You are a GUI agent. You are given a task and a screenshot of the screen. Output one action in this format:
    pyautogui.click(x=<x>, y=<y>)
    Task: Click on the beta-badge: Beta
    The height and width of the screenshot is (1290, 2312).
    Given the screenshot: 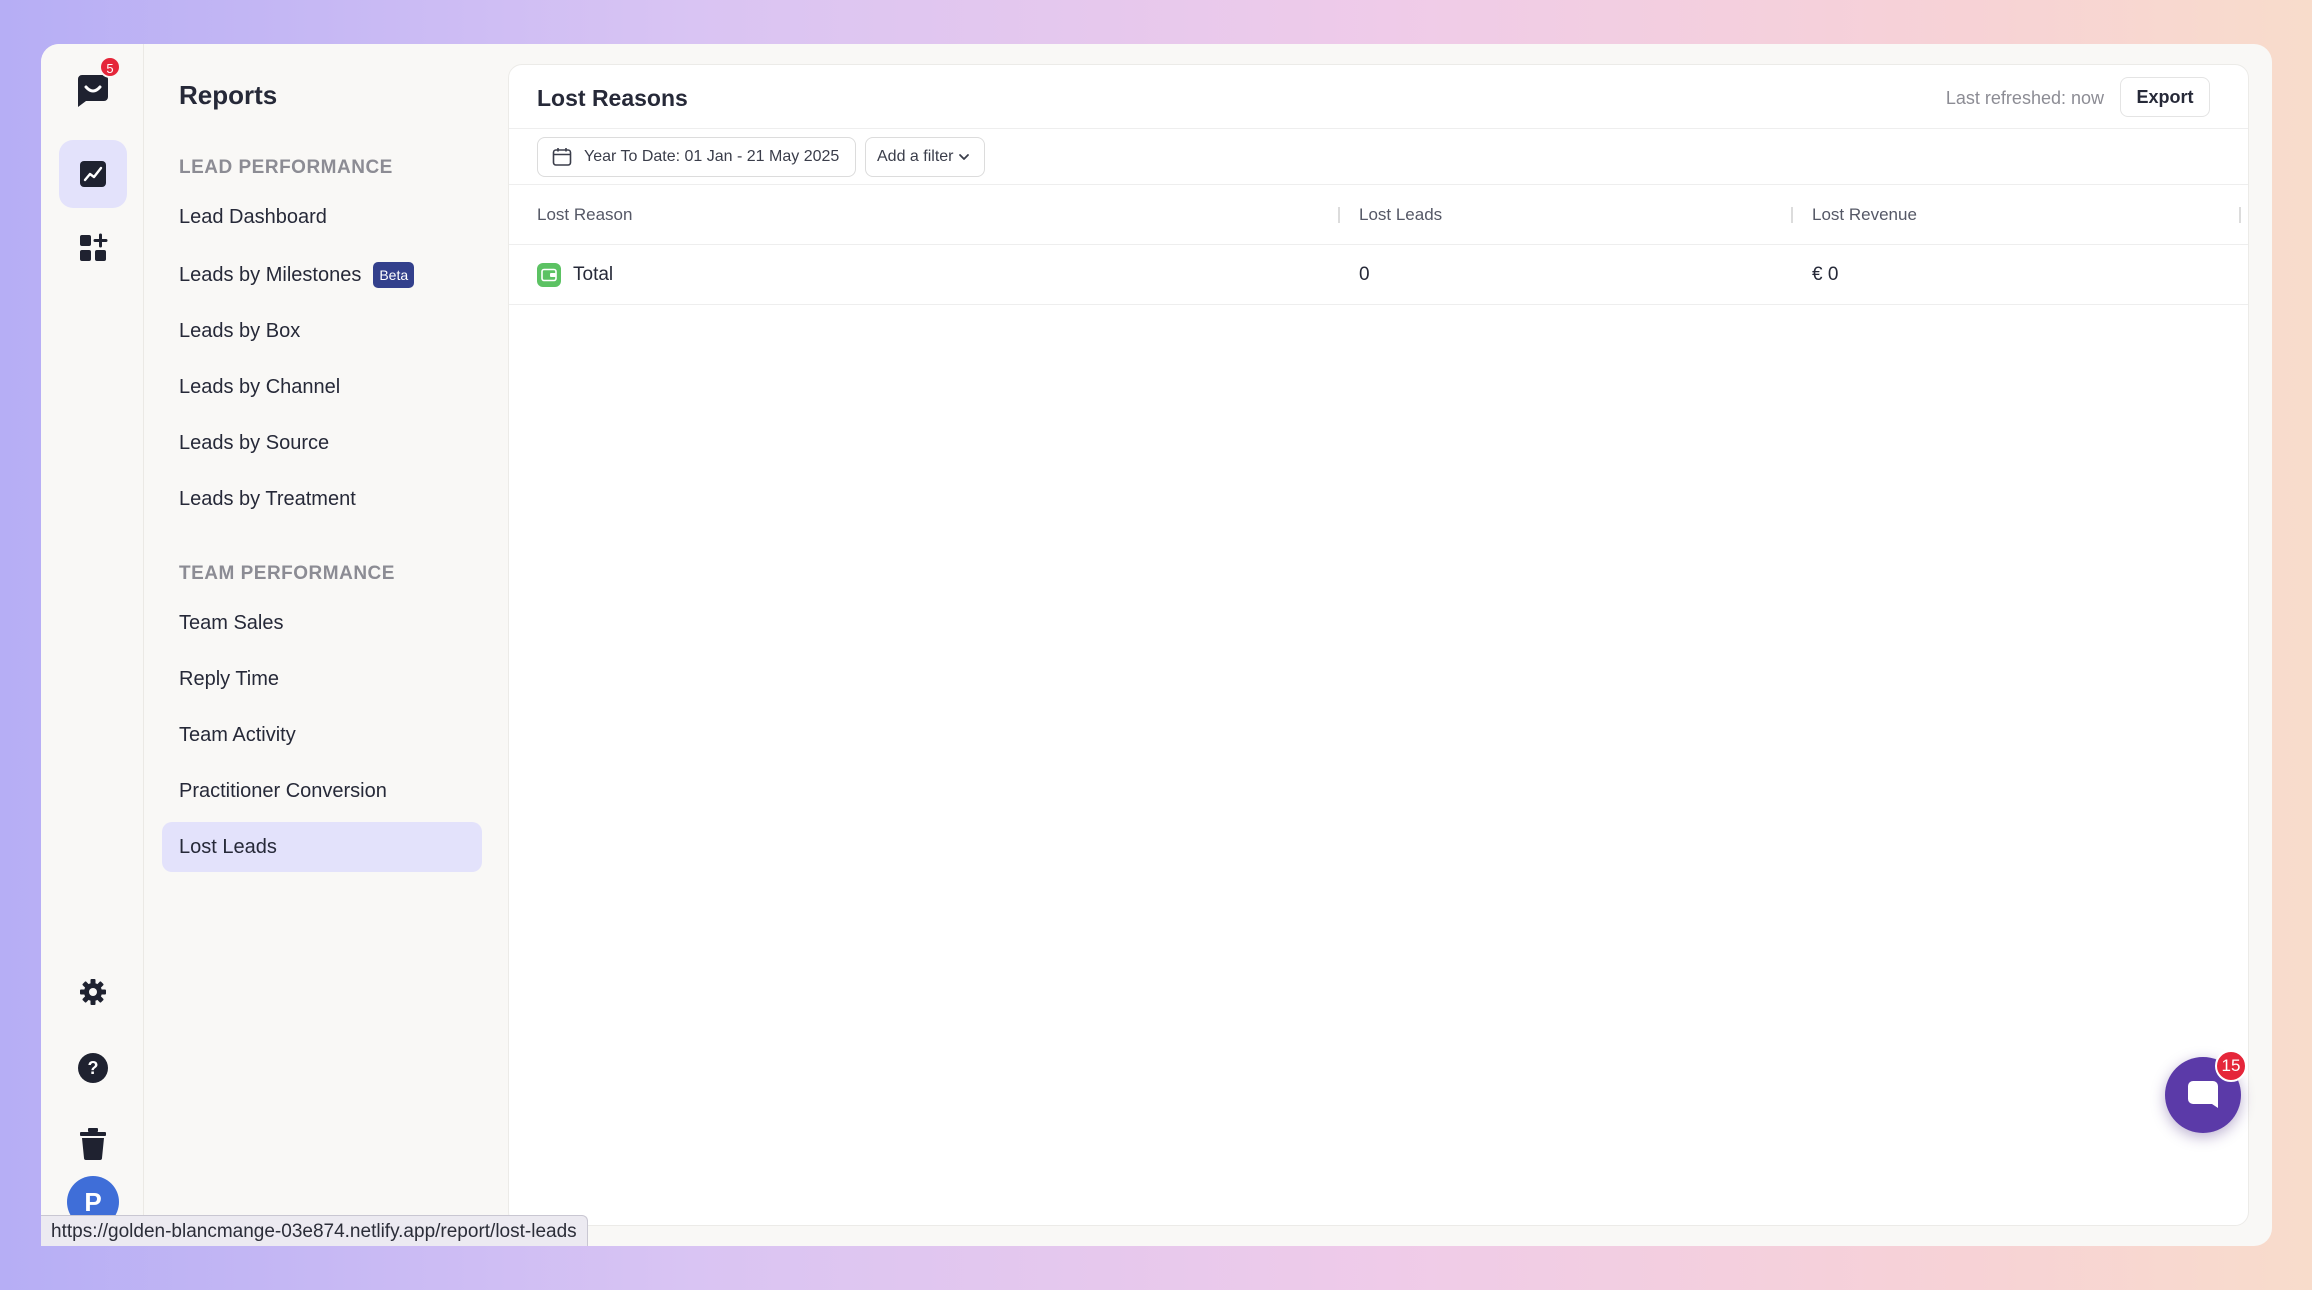 What is the action you would take?
    pyautogui.click(x=394, y=275)
    